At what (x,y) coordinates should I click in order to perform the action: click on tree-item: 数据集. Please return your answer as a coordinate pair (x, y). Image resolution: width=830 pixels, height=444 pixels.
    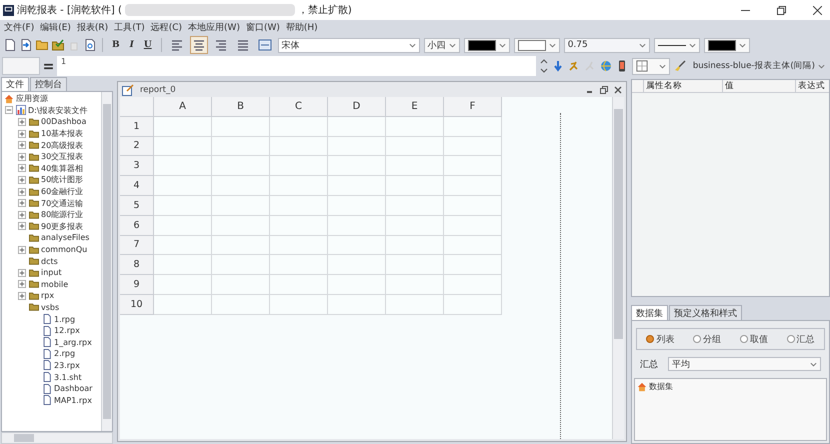
    Looking at the image, I should click on (661, 386).